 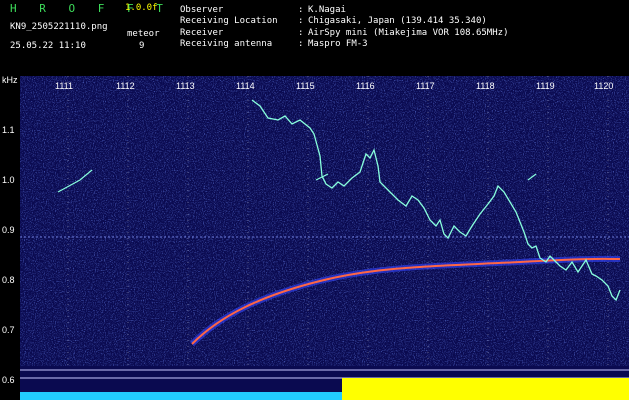 What do you see at coordinates (397, 21) in the screenshot?
I see `field-location-value: Chigasaki, Japan (139.414 35.340)` at bounding box center [397, 21].